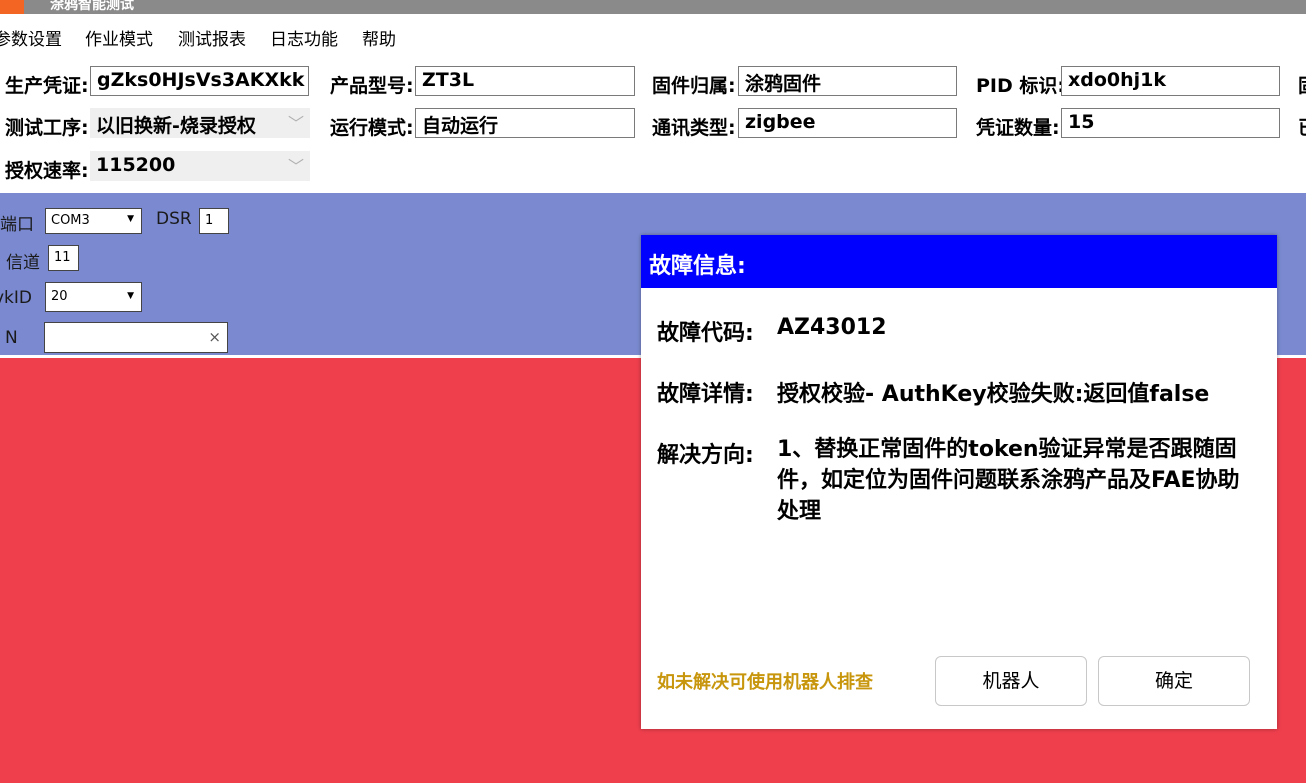  Describe the element at coordinates (93, 221) in the screenshot. I see `port-select: COM3 ▼` at that location.